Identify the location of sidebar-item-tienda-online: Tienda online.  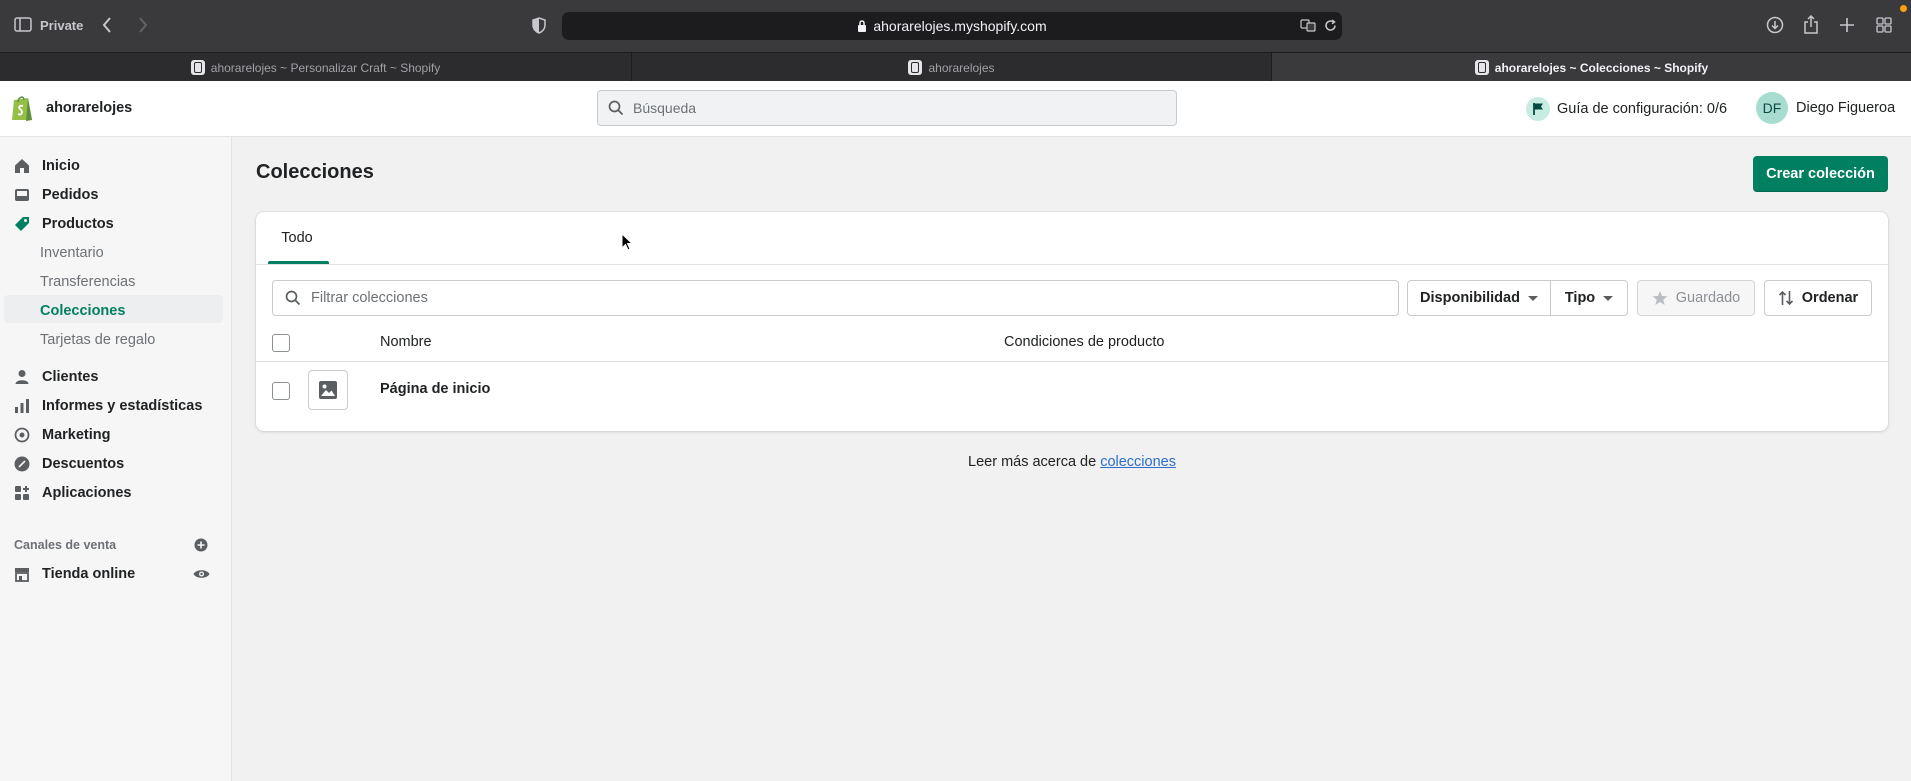
(74, 574).